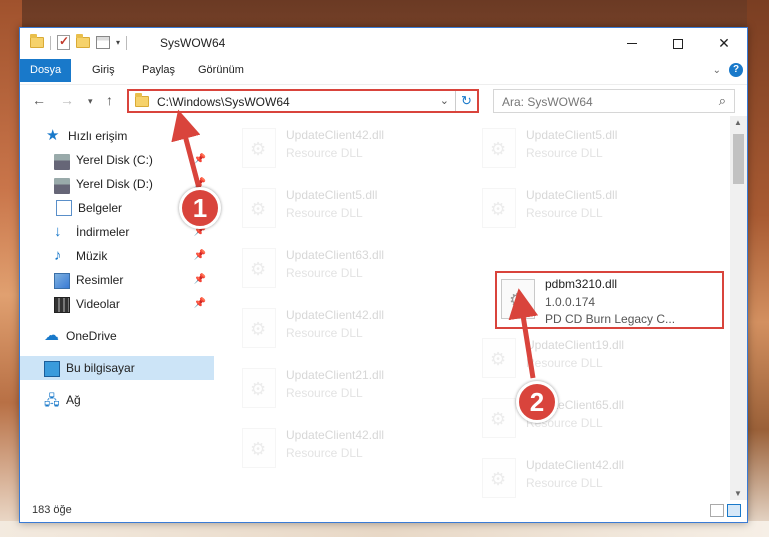  Describe the element at coordinates (570, 302) in the screenshot. I see `file-version: 1.0.0.174` at that location.